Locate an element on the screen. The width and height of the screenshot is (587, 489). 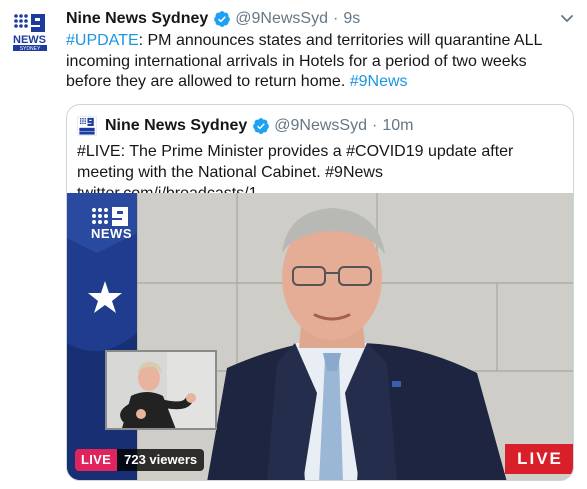
tweet-header: Nine News Sydney @9NewsSyd · 9s is located at coordinates (213, 19).